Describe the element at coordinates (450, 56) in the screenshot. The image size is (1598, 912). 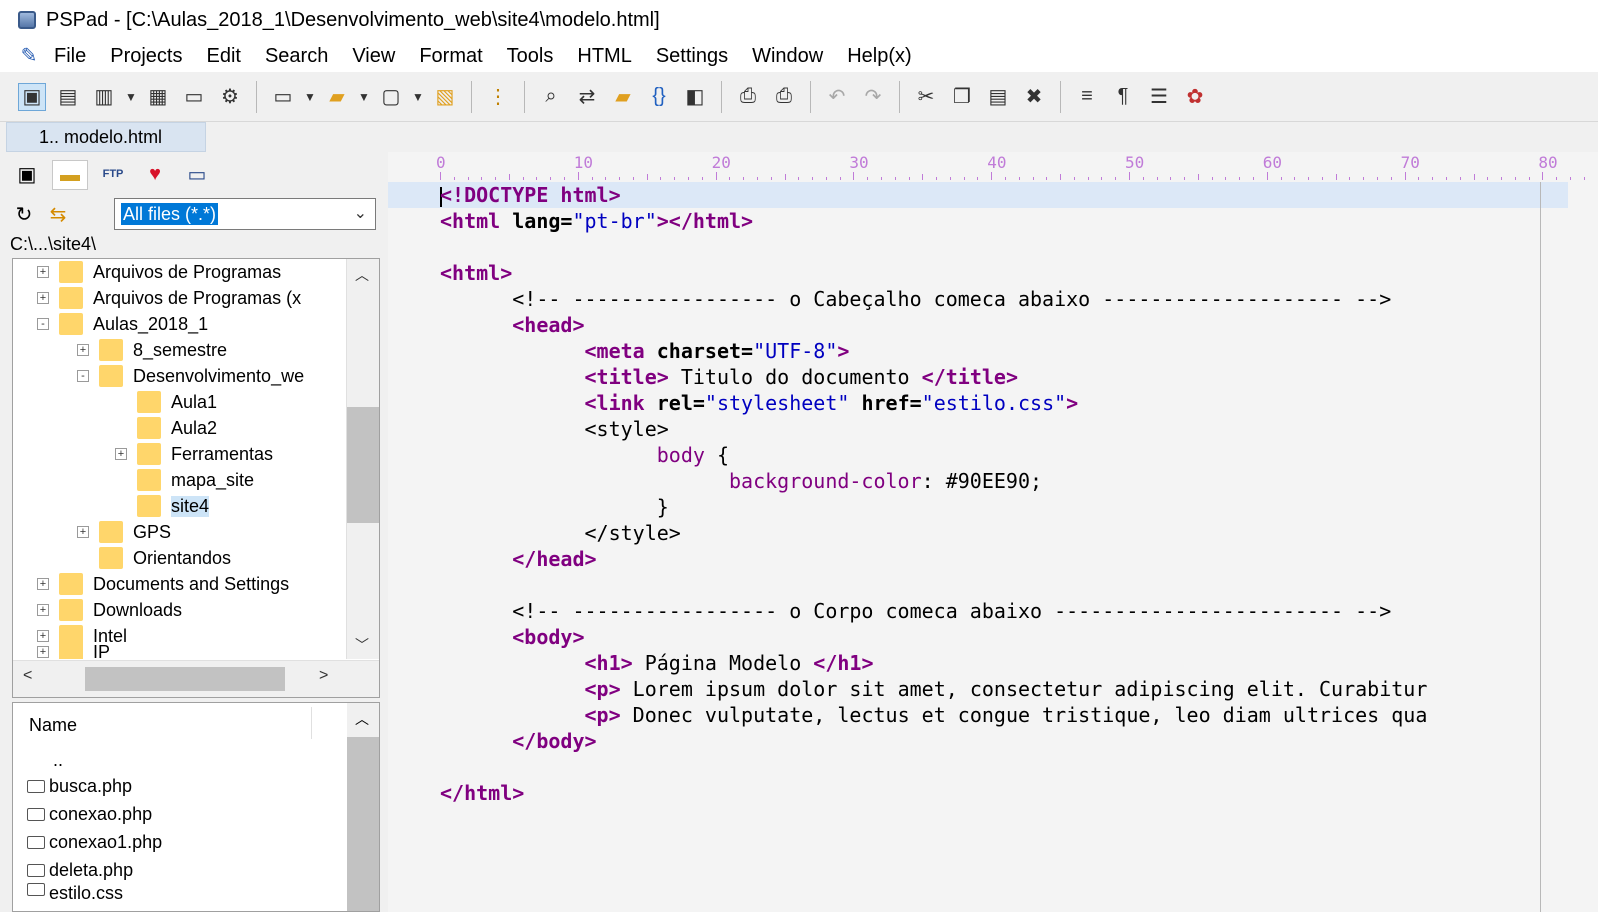
I see `menu-format: Format` at that location.